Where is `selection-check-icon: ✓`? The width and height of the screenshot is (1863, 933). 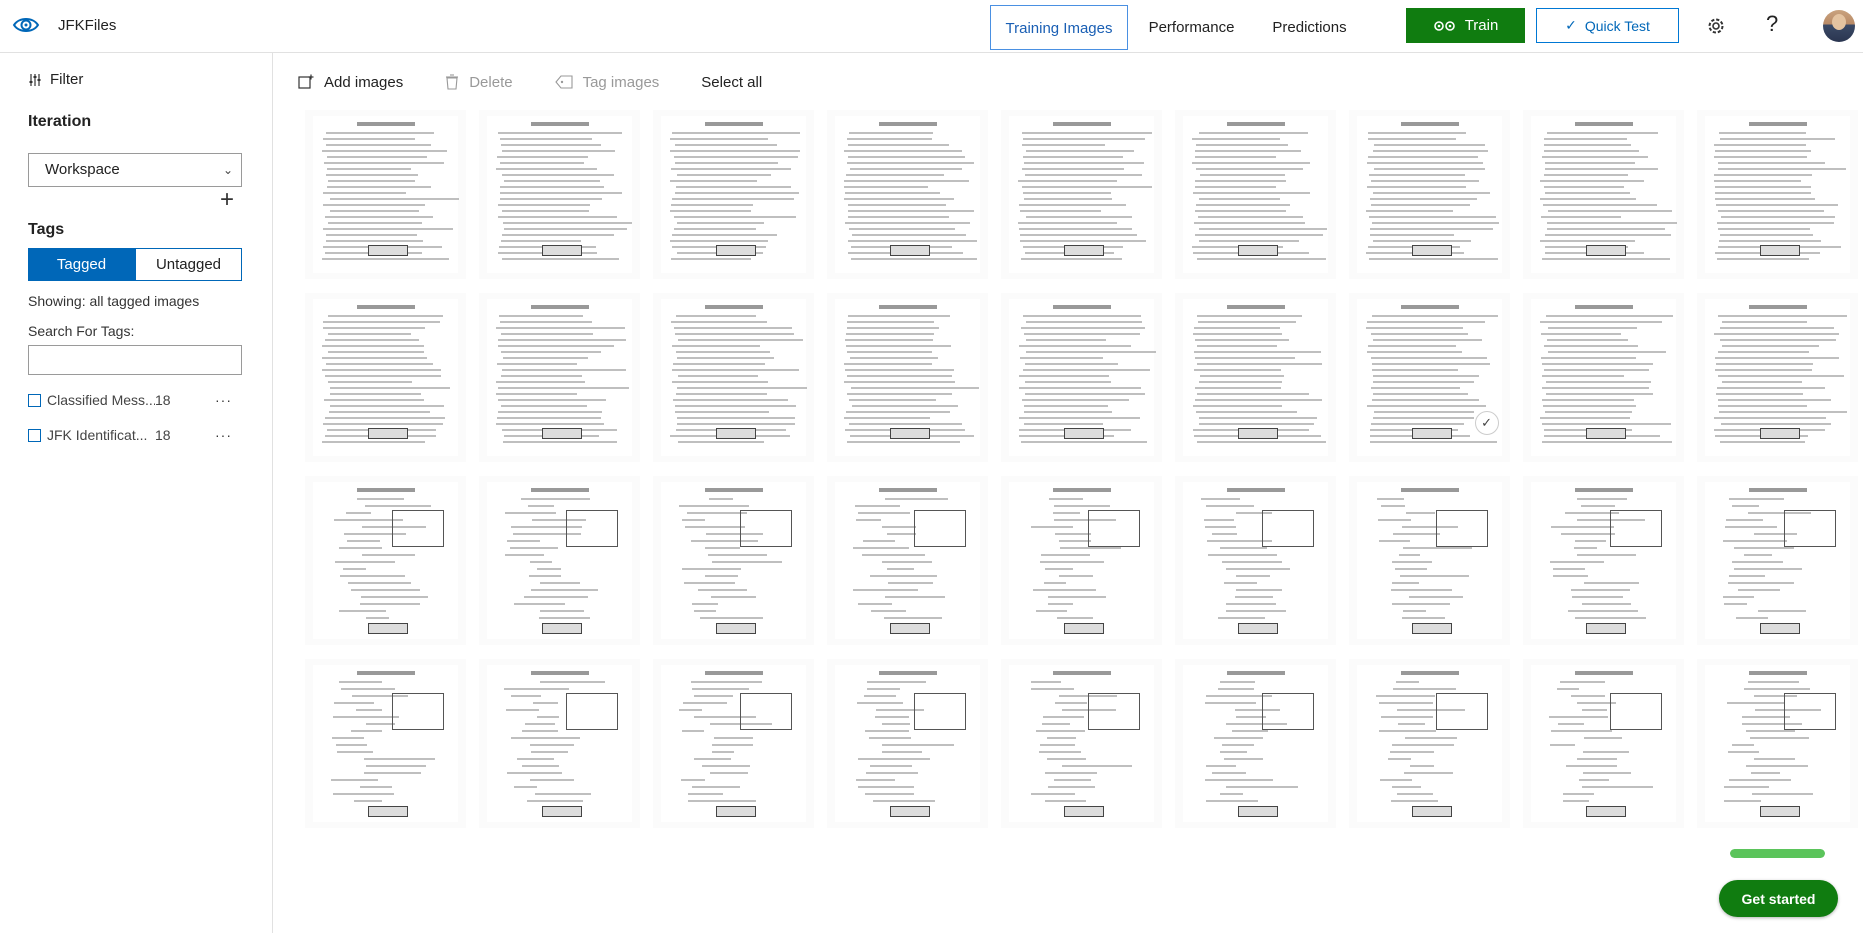
selection-check-icon: ✓ is located at coordinates (1486, 423).